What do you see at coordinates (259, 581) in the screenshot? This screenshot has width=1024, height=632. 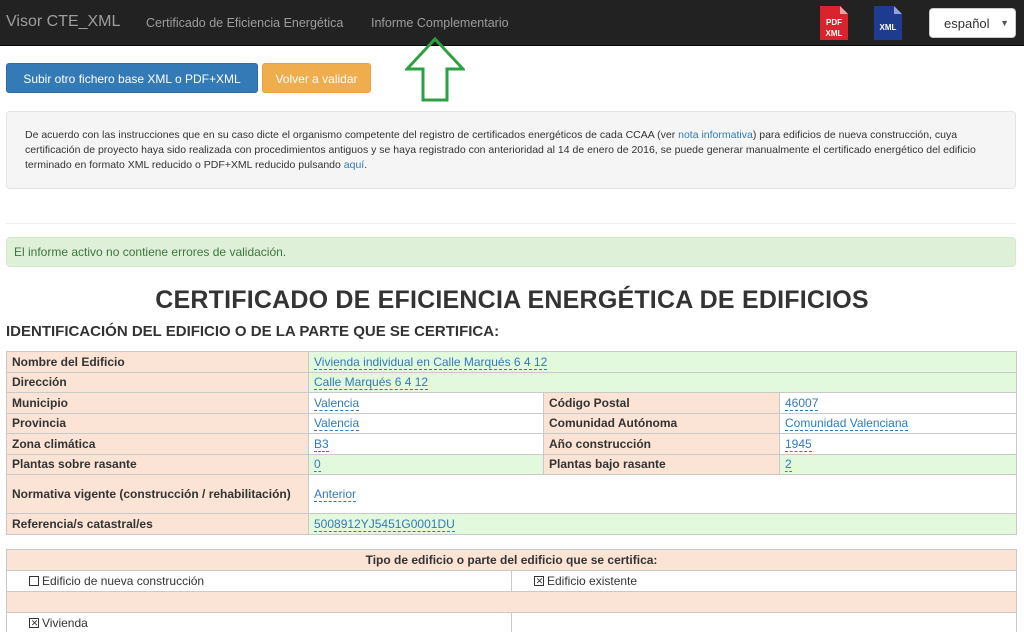 I see `nueva-construccion-option: Edificio de nueva construcción` at bounding box center [259, 581].